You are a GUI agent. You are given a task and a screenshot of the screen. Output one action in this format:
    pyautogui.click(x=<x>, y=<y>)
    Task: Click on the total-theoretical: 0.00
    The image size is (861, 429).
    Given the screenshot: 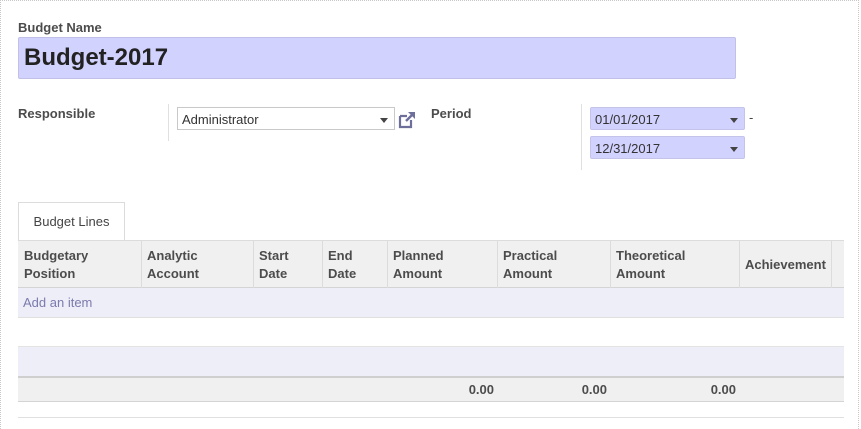 What is the action you would take?
    pyautogui.click(x=723, y=389)
    